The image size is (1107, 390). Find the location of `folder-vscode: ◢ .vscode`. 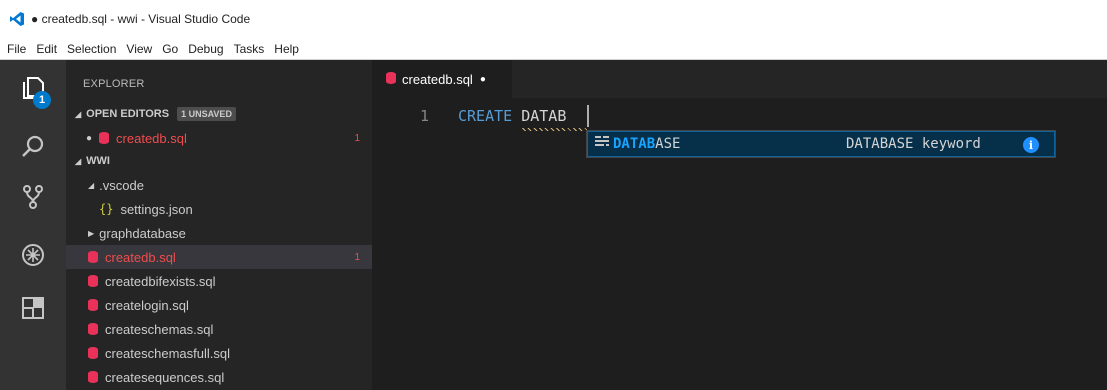

folder-vscode: ◢ .vscode is located at coordinates (219, 185).